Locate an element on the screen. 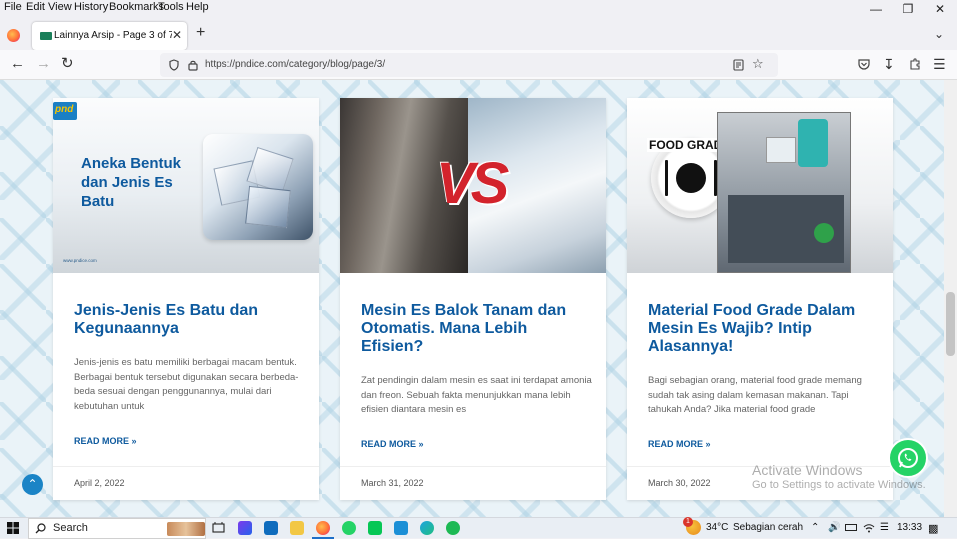 The image size is (957, 539). list-all-tabs-icon: ⌄ is located at coordinates (939, 34).